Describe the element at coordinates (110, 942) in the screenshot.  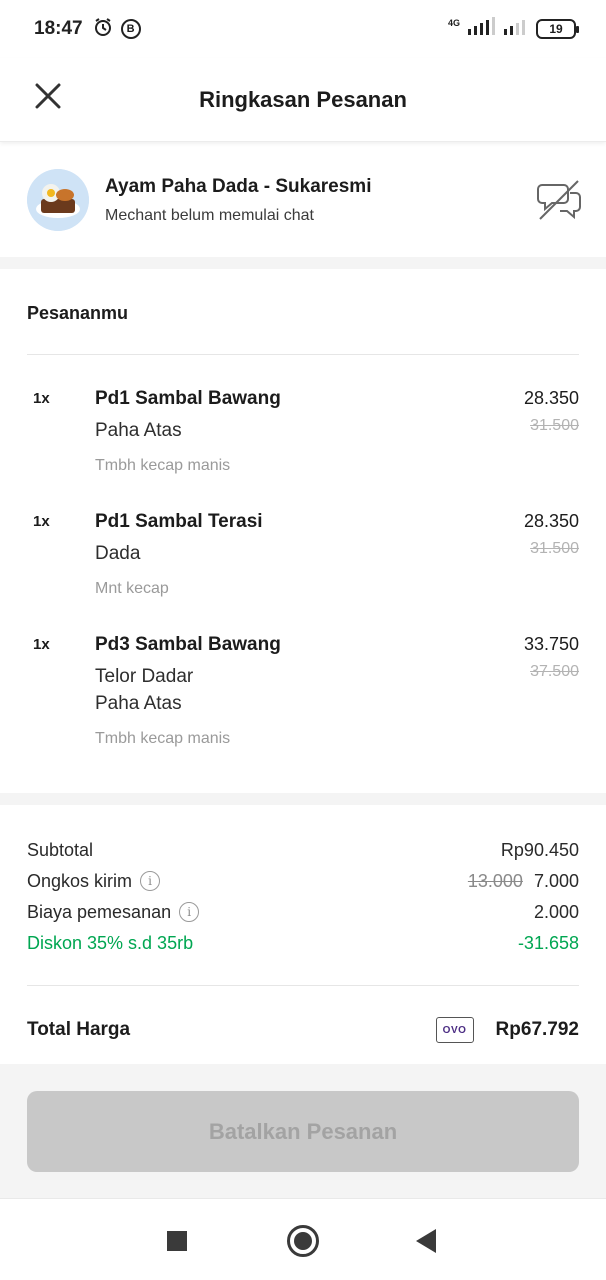
I see `discount-label: Diskon 35% s.d 35rb` at that location.